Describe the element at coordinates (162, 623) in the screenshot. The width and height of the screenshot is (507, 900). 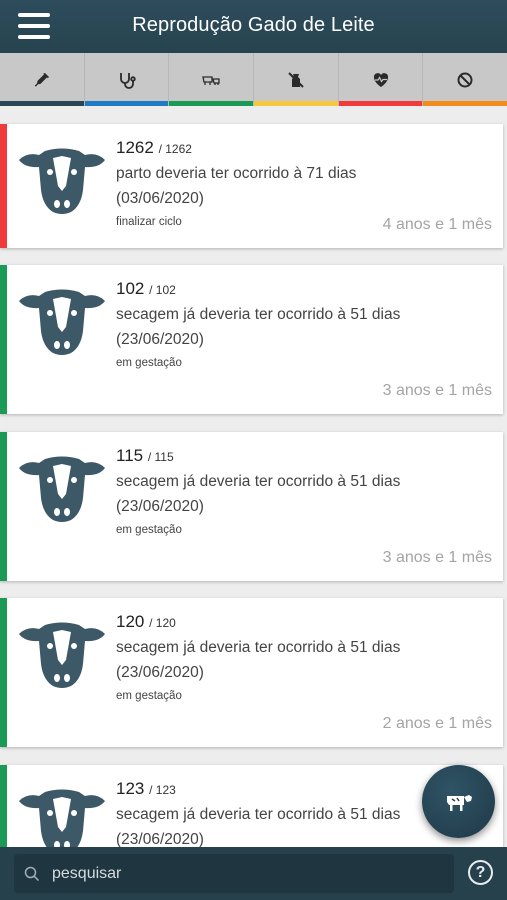
I see `animal-sub-id: / 120` at that location.